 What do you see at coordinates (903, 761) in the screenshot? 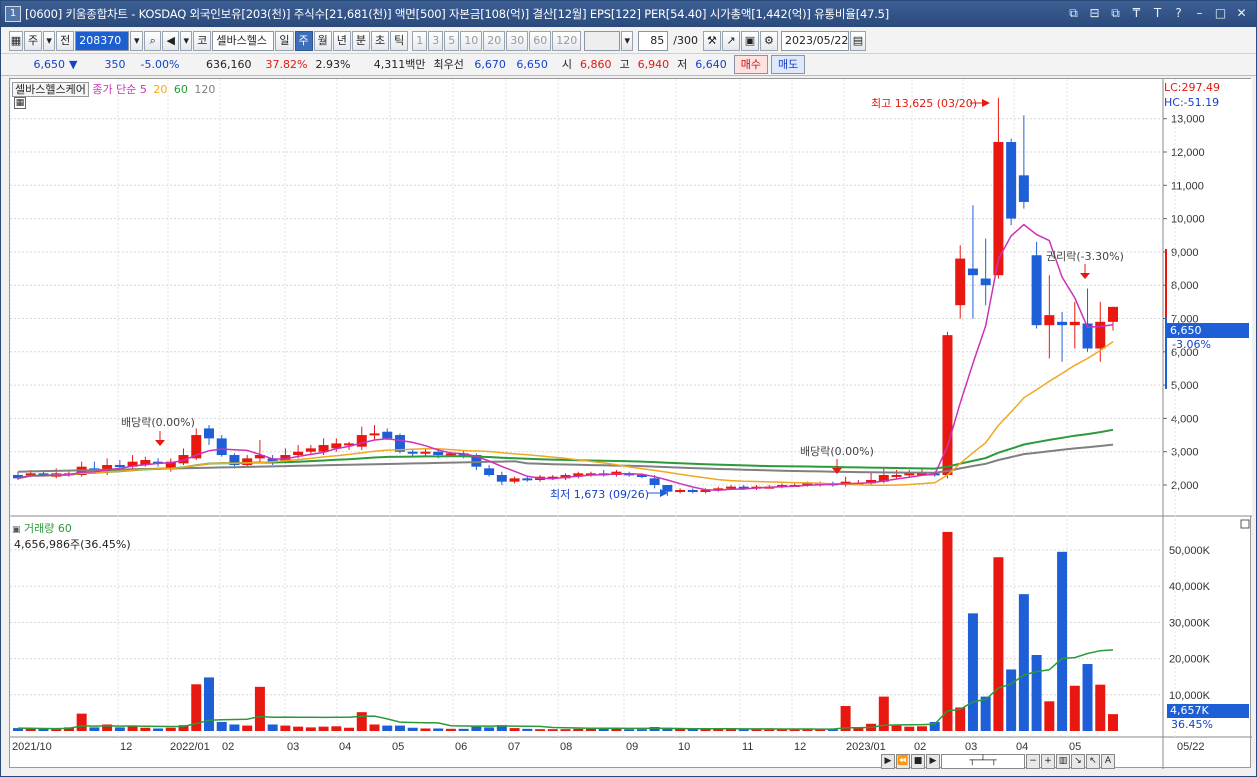
I see `rewind-icon: ⏪` at bounding box center [903, 761].